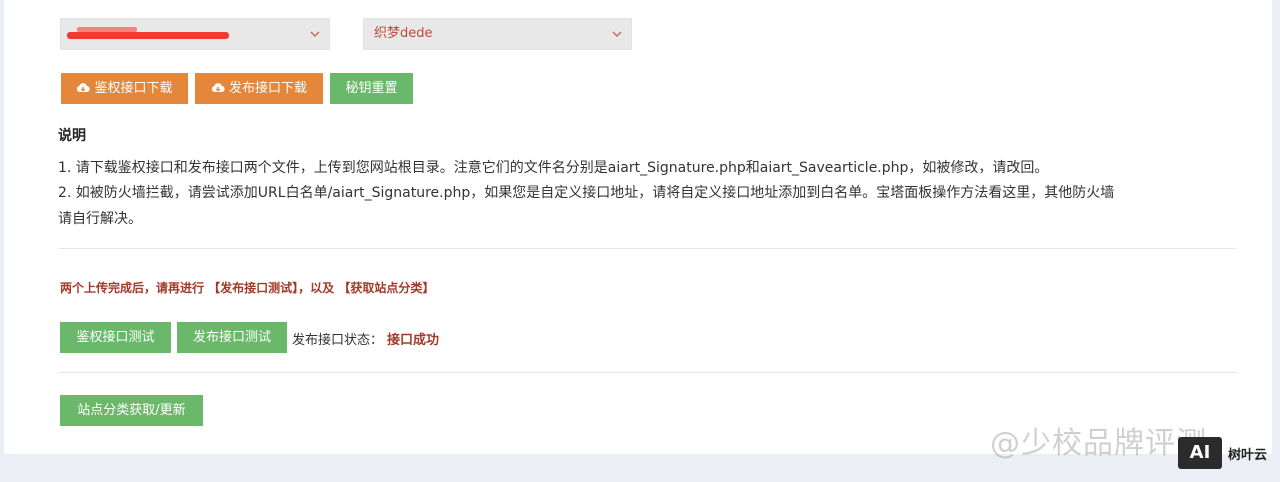  What do you see at coordinates (413, 340) in the screenshot?
I see `publish-status-value: 接口成功` at bounding box center [413, 340].